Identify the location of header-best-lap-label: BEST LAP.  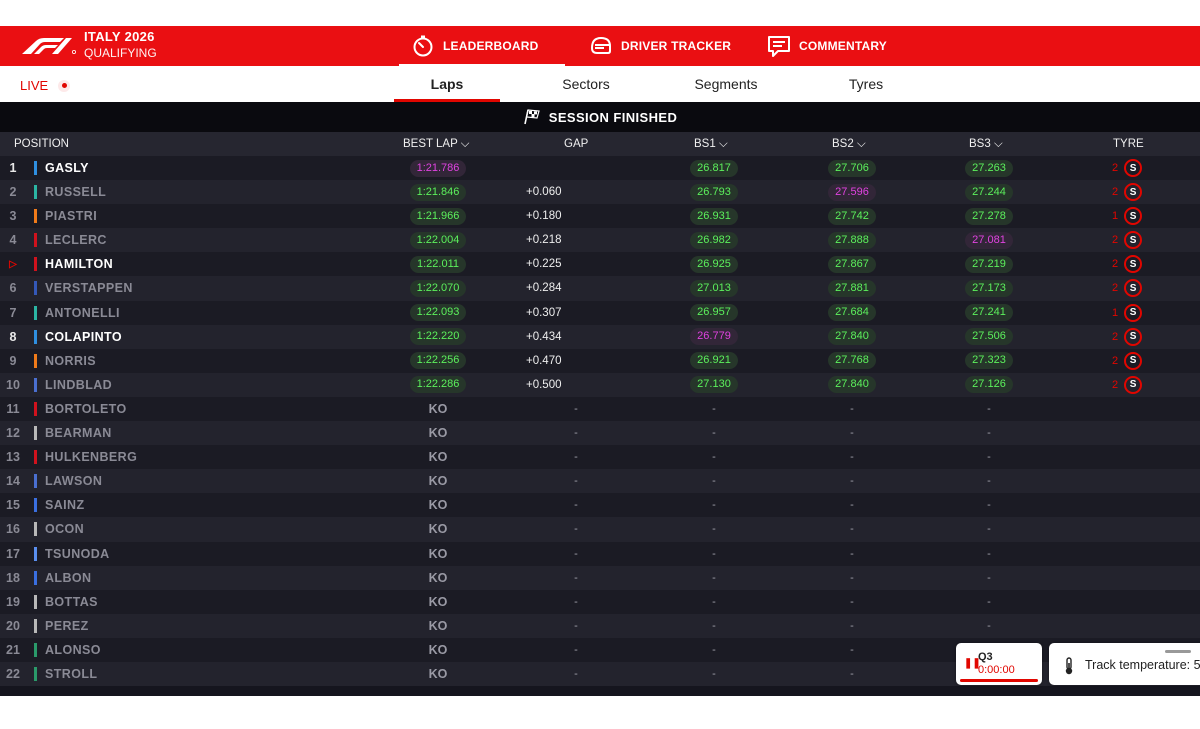
(430, 144).